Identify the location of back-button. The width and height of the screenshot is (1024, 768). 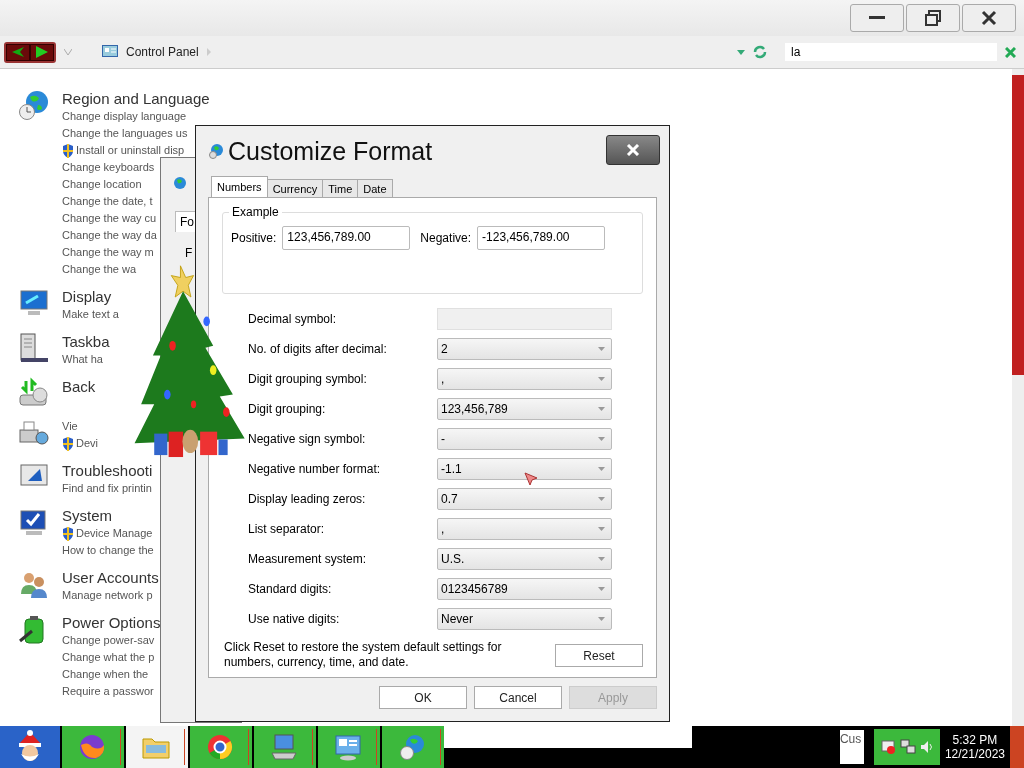
(18, 52).